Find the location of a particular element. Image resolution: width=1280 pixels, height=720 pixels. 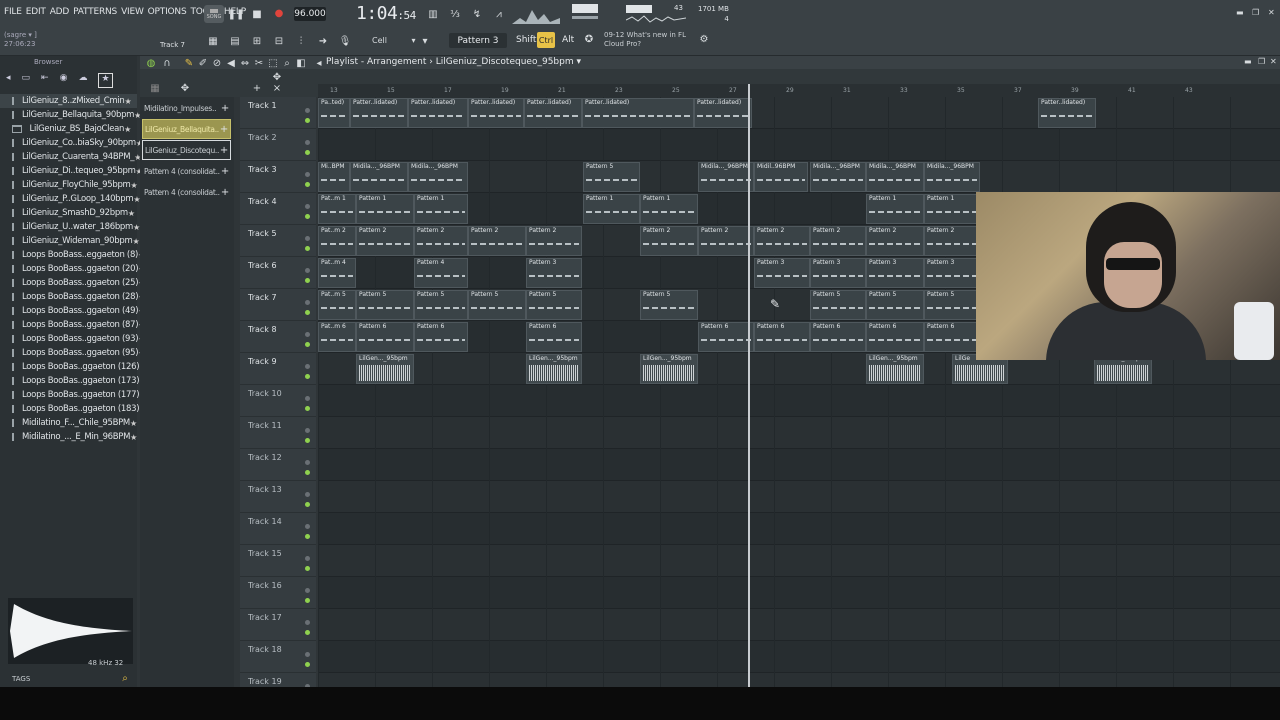

browser-item: LilGeniuz_SmashD_92bpm ★ is located at coordinates (68, 213).